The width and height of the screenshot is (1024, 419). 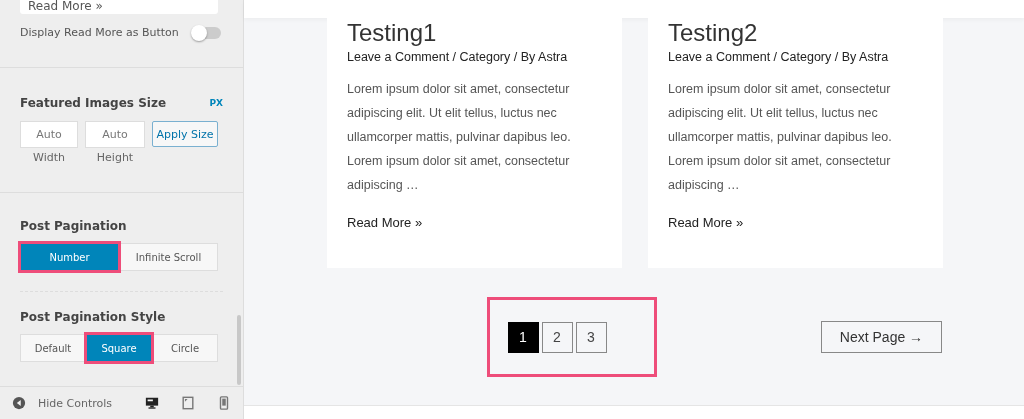 I want to click on field-caption: Height, so click(x=115, y=157).